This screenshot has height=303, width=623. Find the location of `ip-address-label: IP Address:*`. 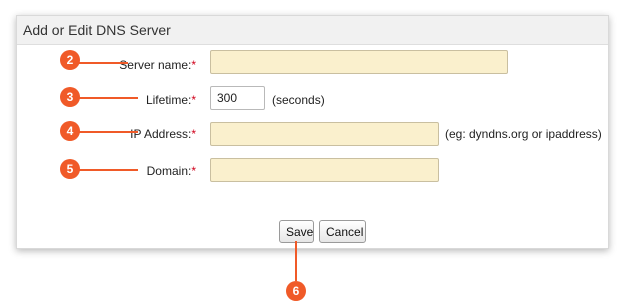

ip-address-label: IP Address:* is located at coordinates (163, 134).